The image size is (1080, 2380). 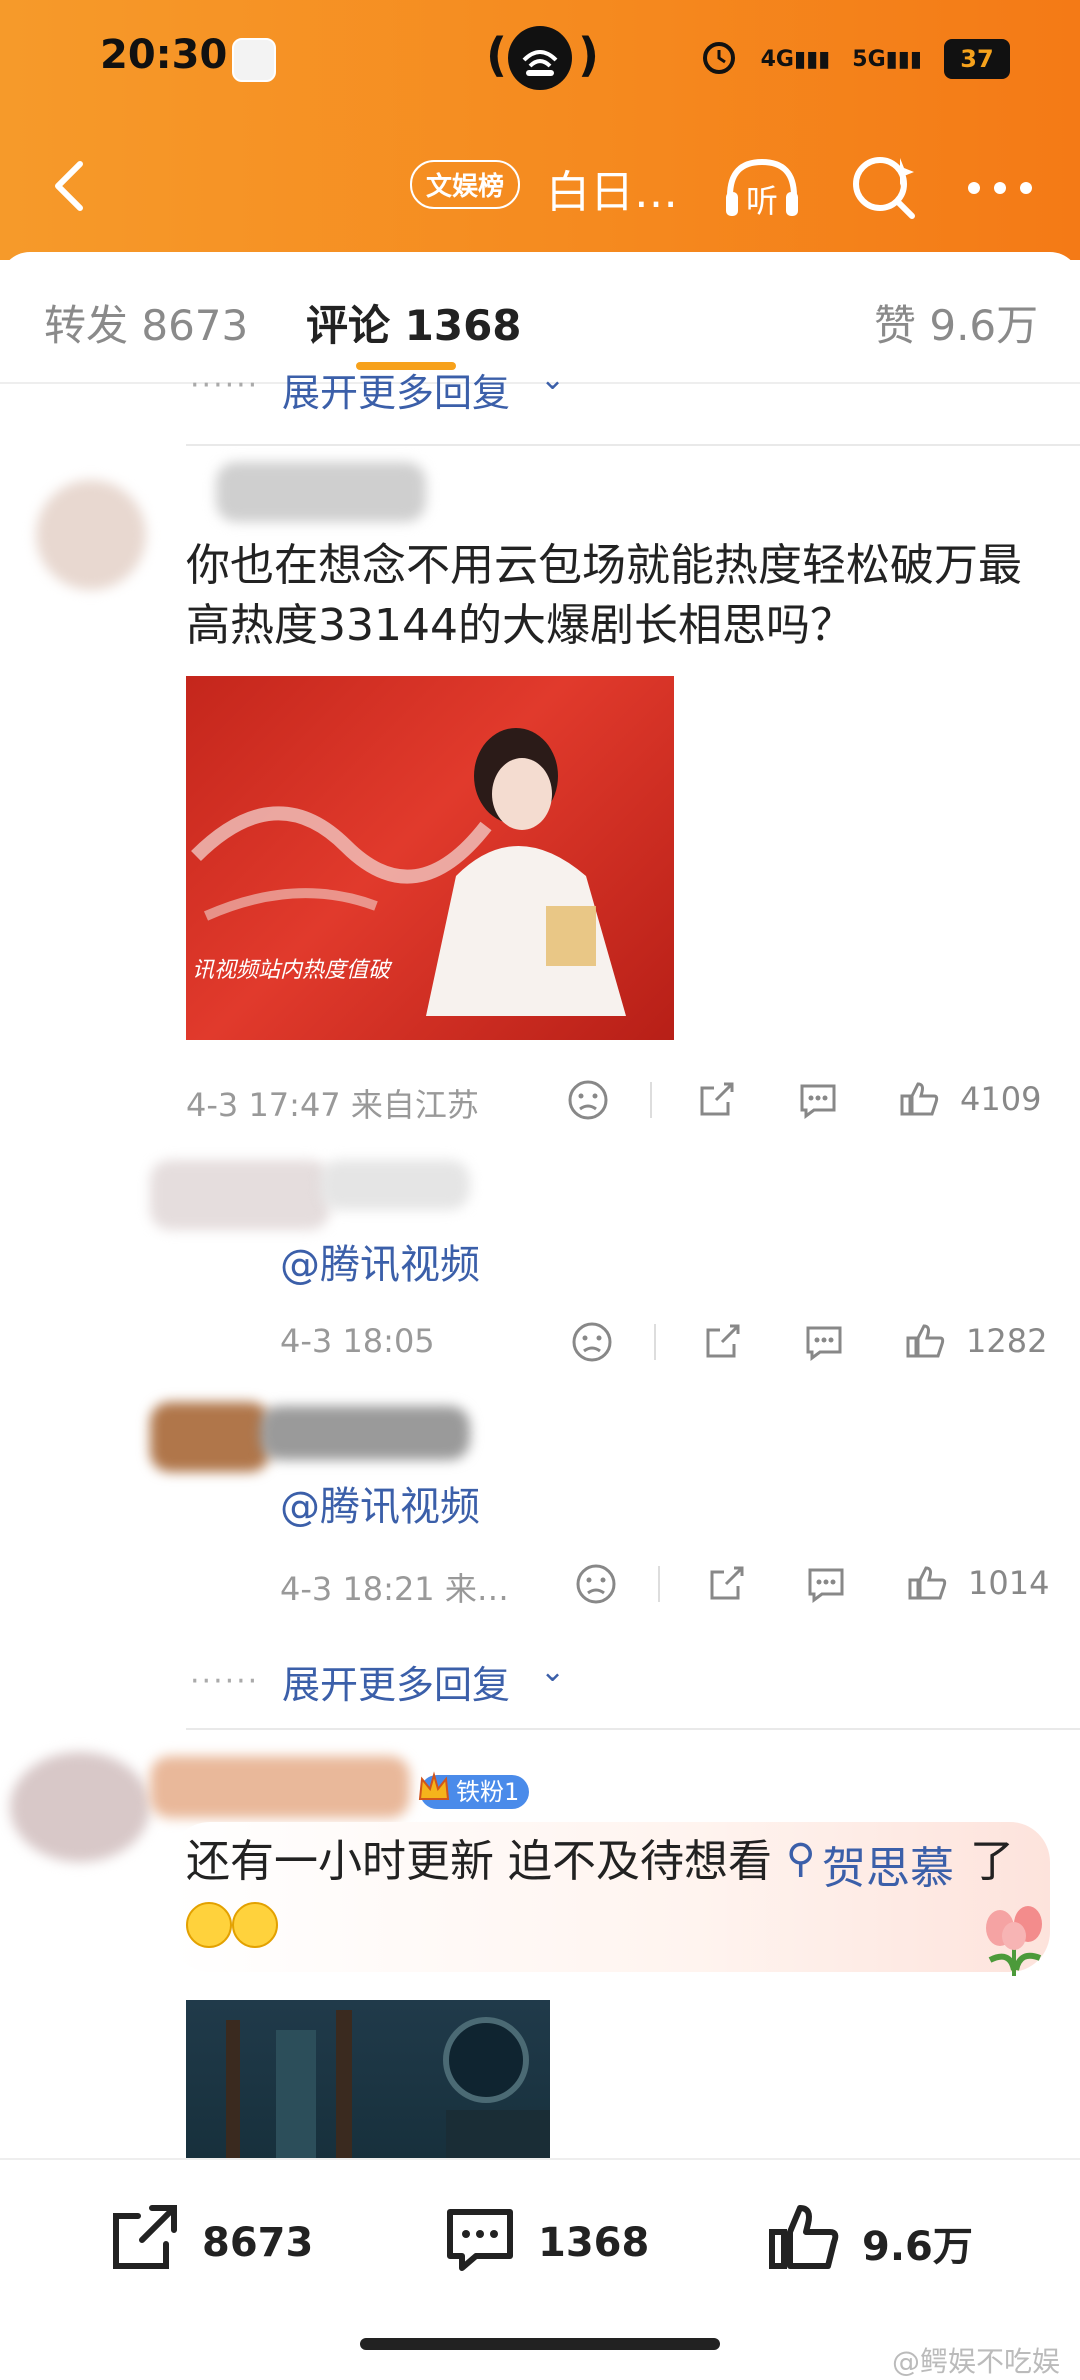 What do you see at coordinates (480, 2243) in the screenshot?
I see `comment-icon` at bounding box center [480, 2243].